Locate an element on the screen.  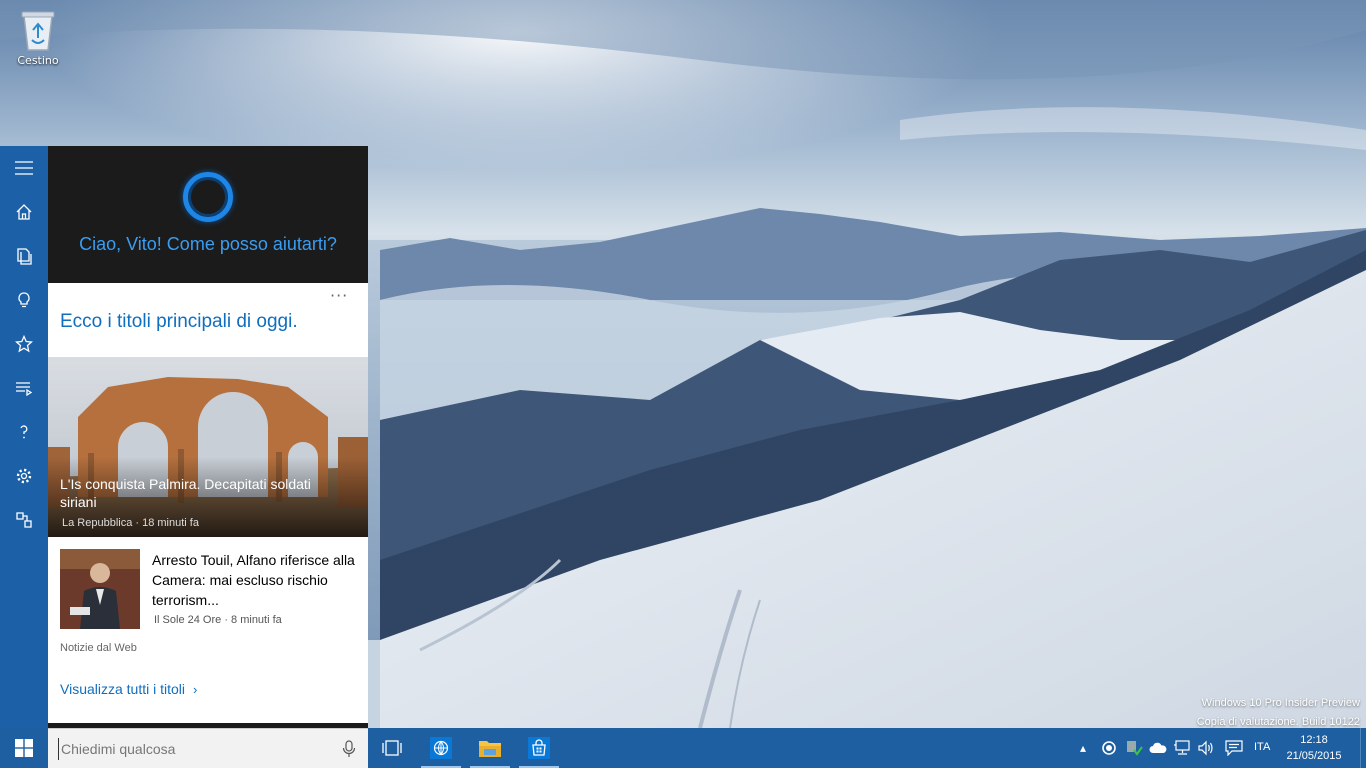
store-icon is located at coordinates (539, 748).